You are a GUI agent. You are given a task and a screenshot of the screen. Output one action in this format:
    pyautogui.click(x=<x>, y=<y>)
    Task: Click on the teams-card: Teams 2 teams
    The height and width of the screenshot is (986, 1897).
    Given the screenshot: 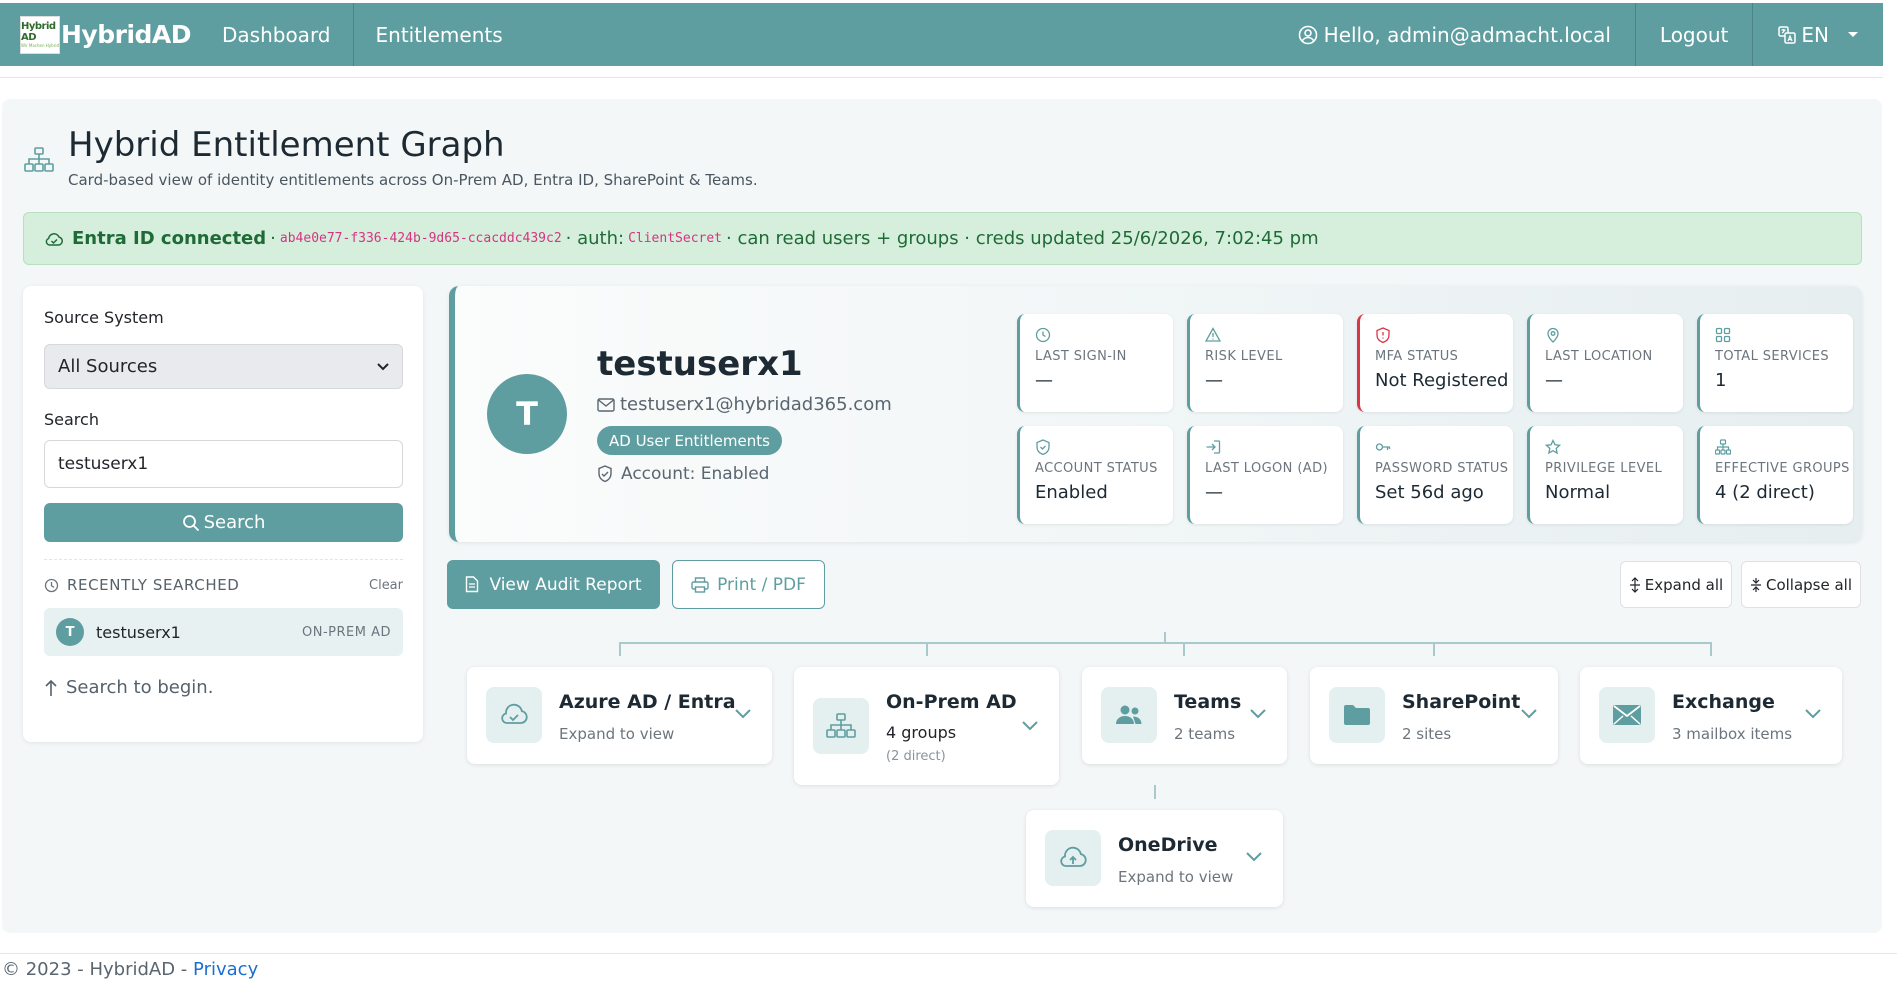 What is the action you would take?
    pyautogui.click(x=1184, y=715)
    